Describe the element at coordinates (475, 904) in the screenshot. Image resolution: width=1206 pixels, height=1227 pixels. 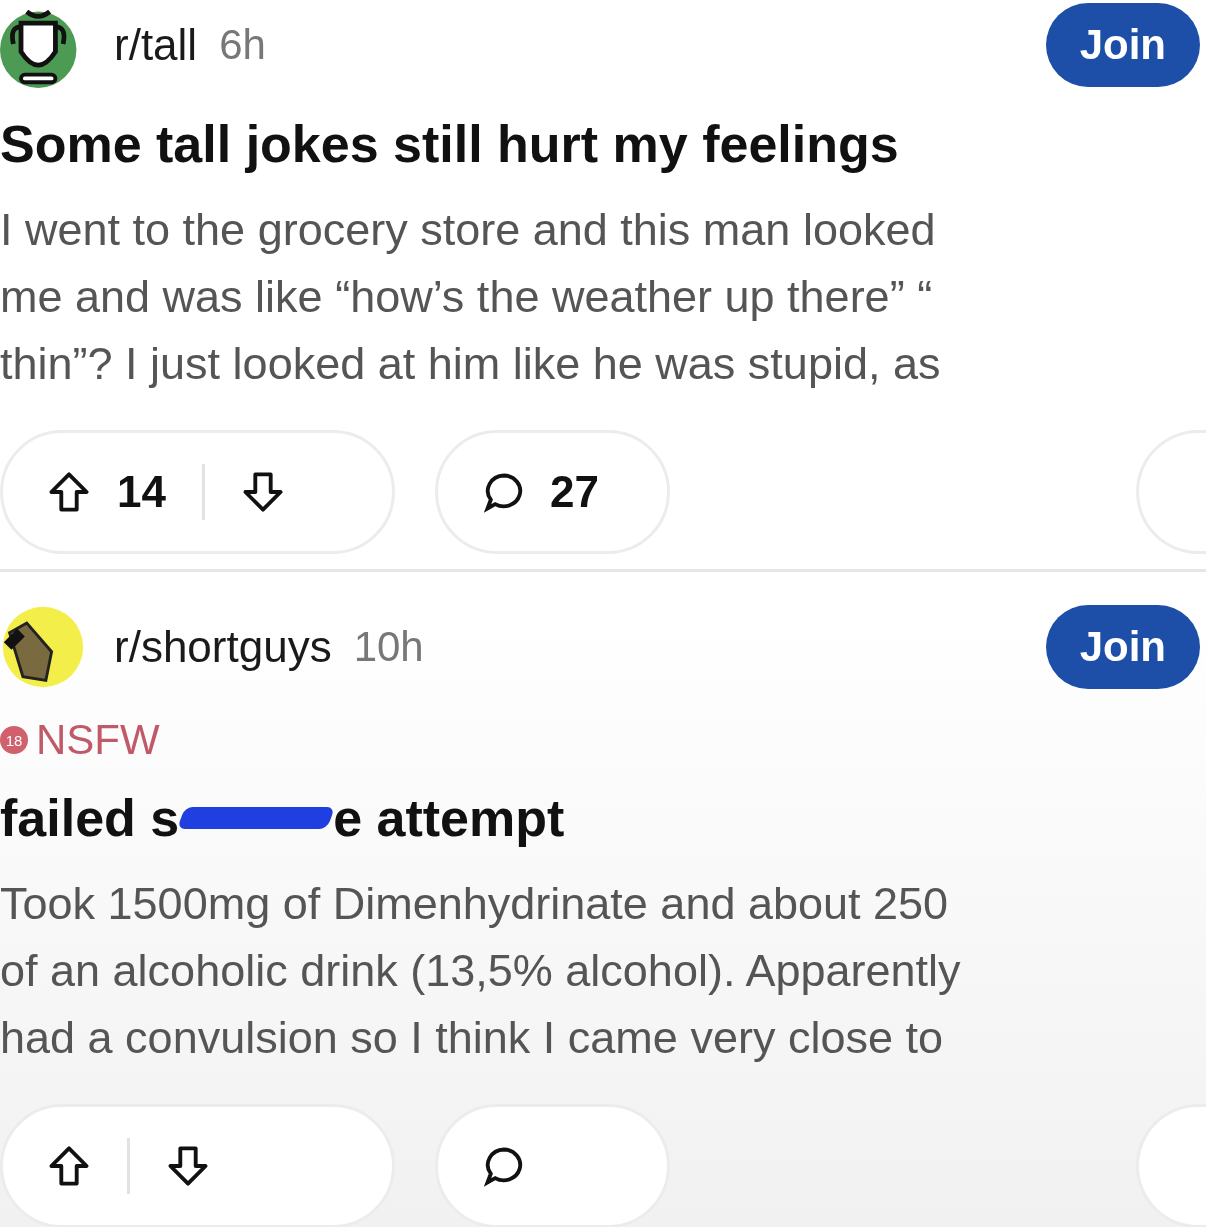
I see `post-body-line: Took 1500mg of Dimenhydrinate and about 250` at that location.